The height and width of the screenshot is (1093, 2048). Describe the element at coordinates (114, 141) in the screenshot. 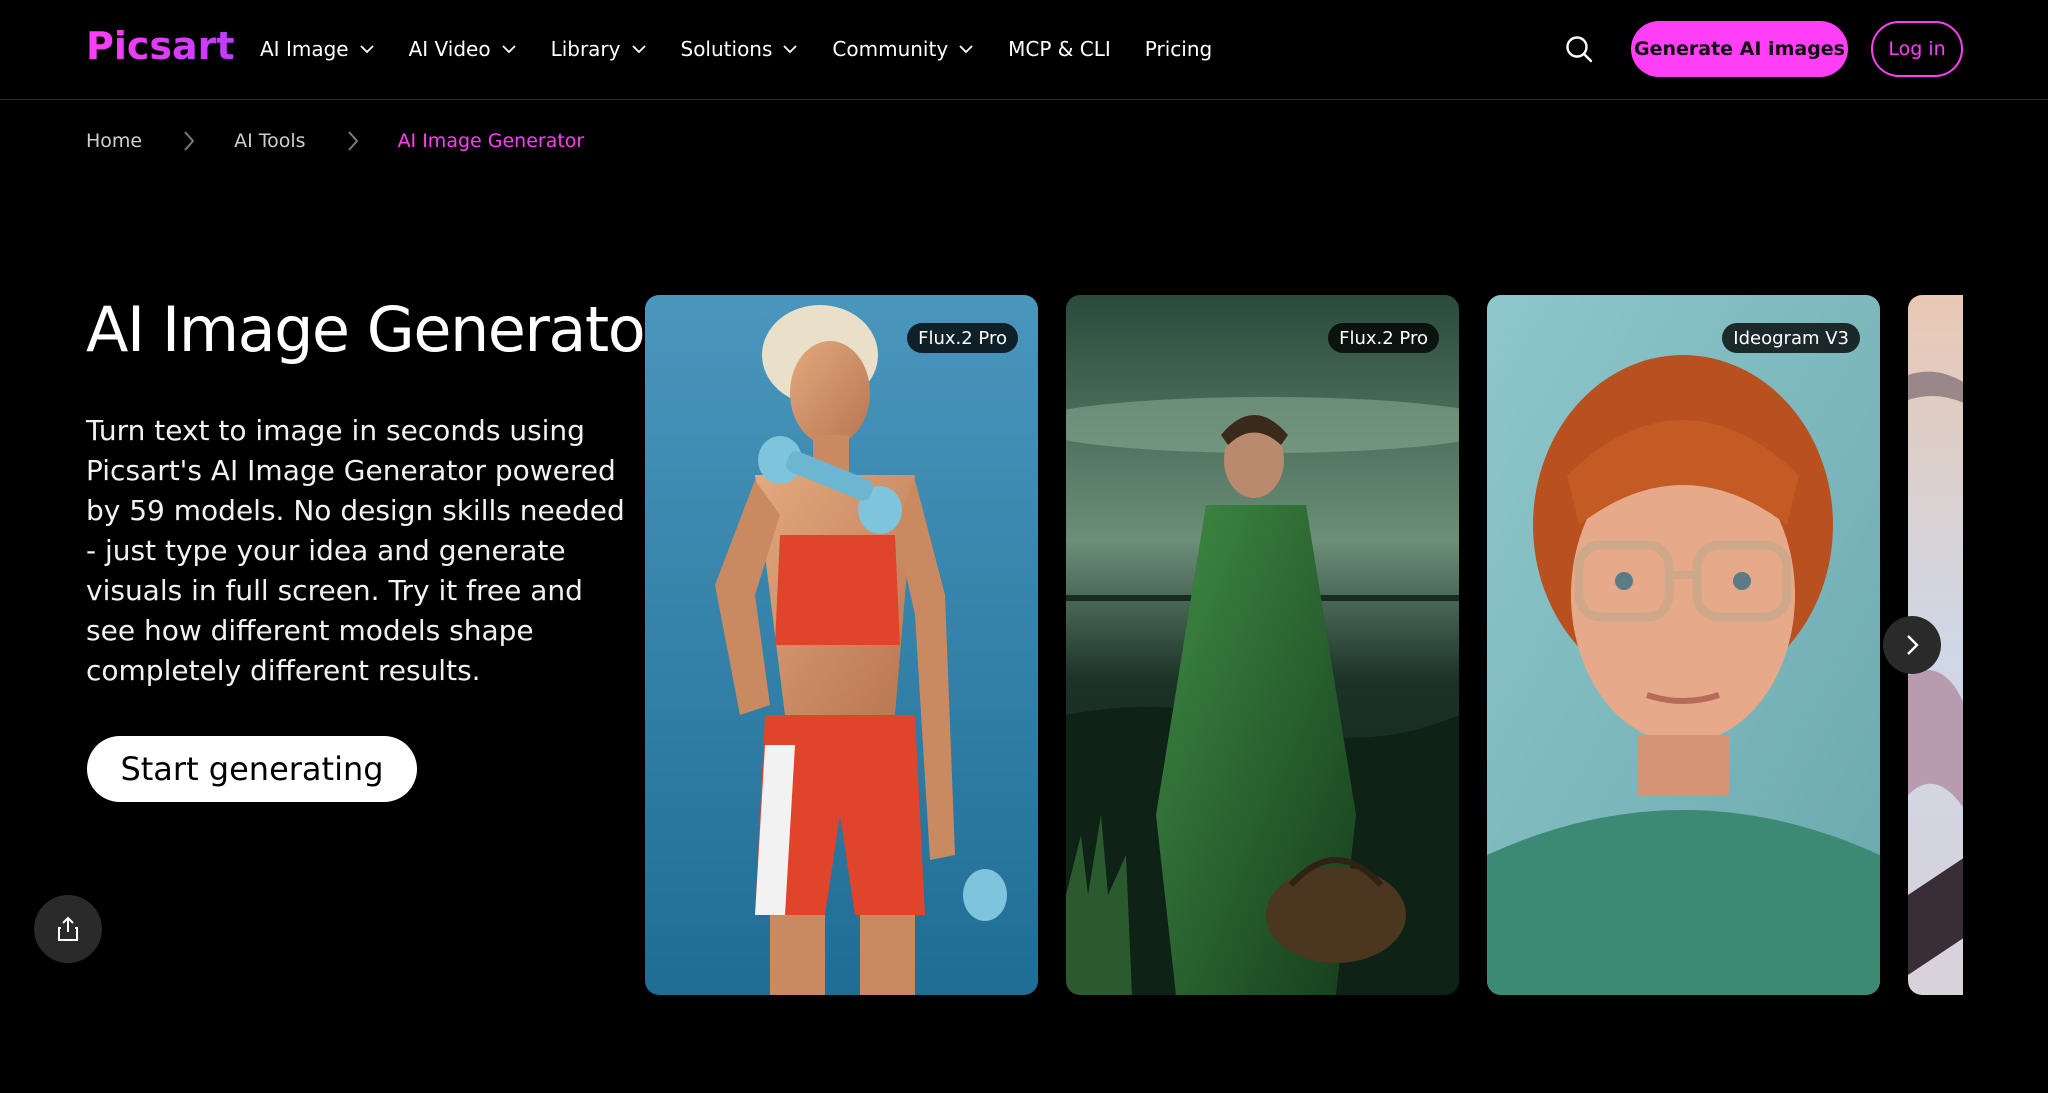

I see `breadcrumb-home: Home` at that location.